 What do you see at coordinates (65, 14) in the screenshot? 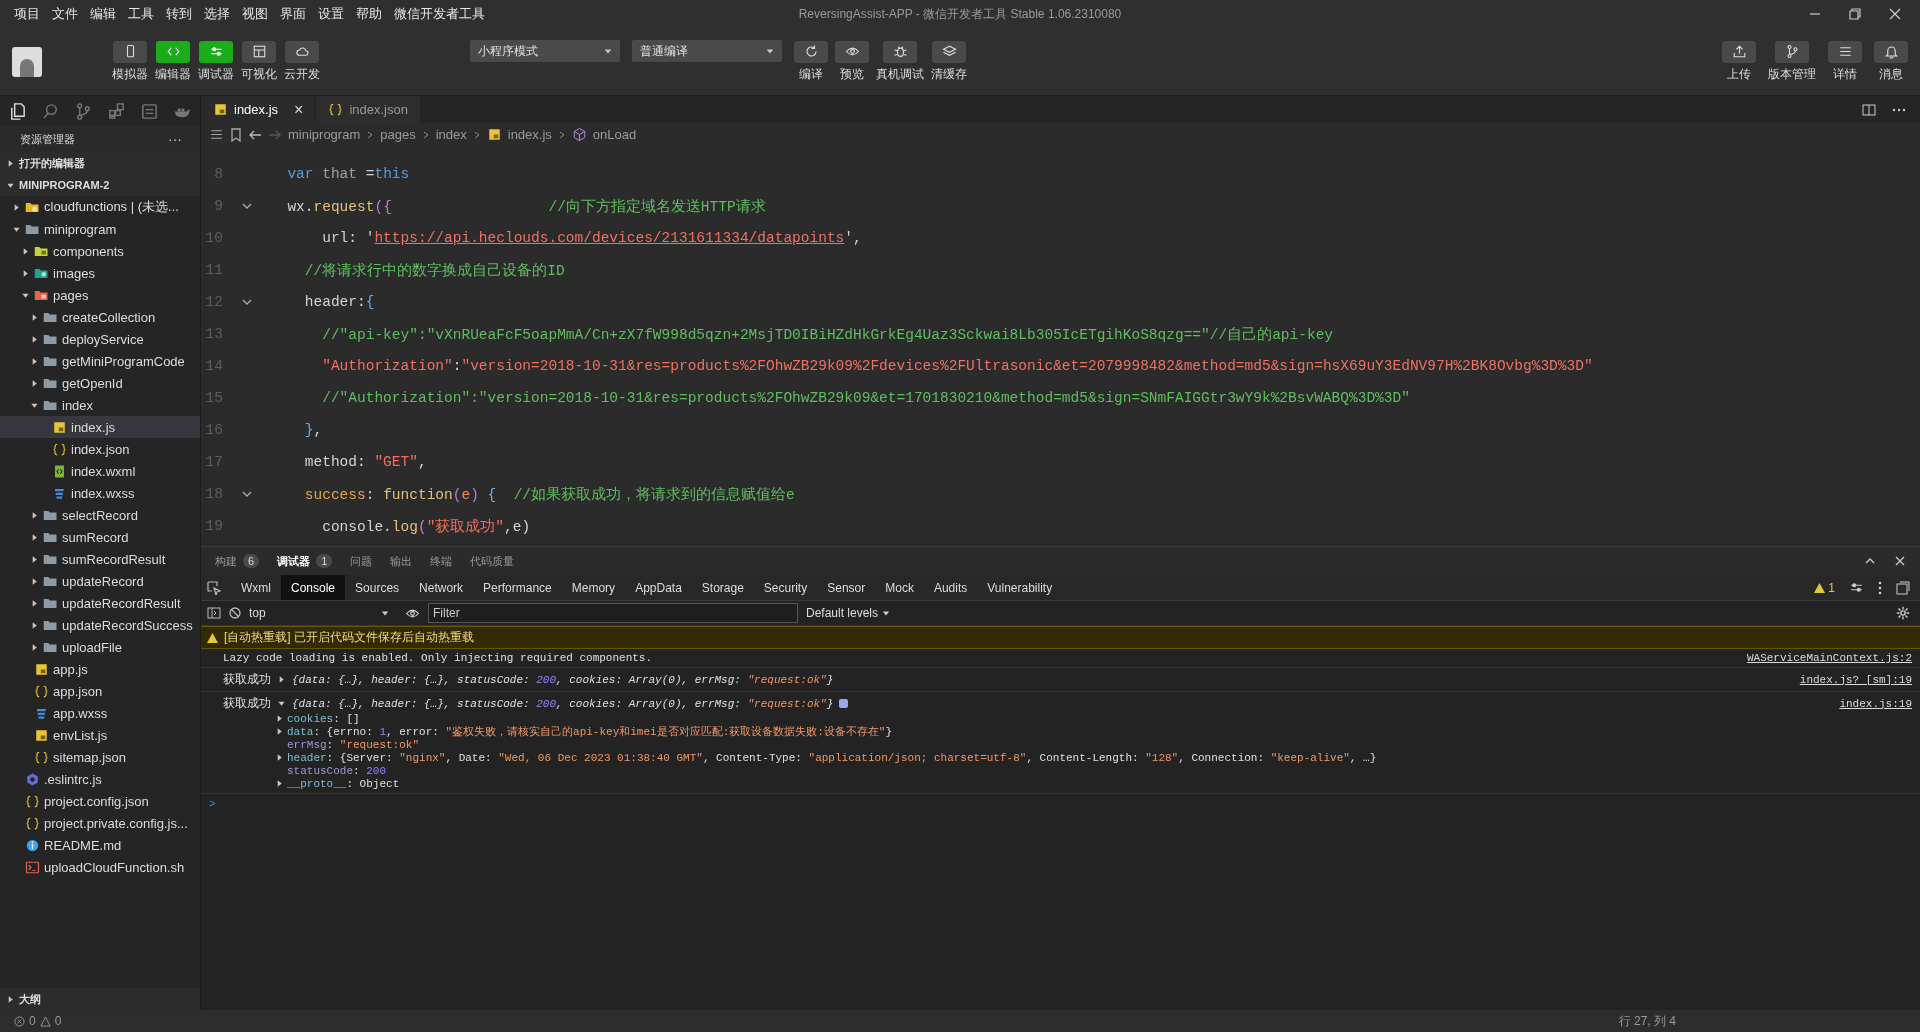
I see `menu-item: 文件` at bounding box center [65, 14].